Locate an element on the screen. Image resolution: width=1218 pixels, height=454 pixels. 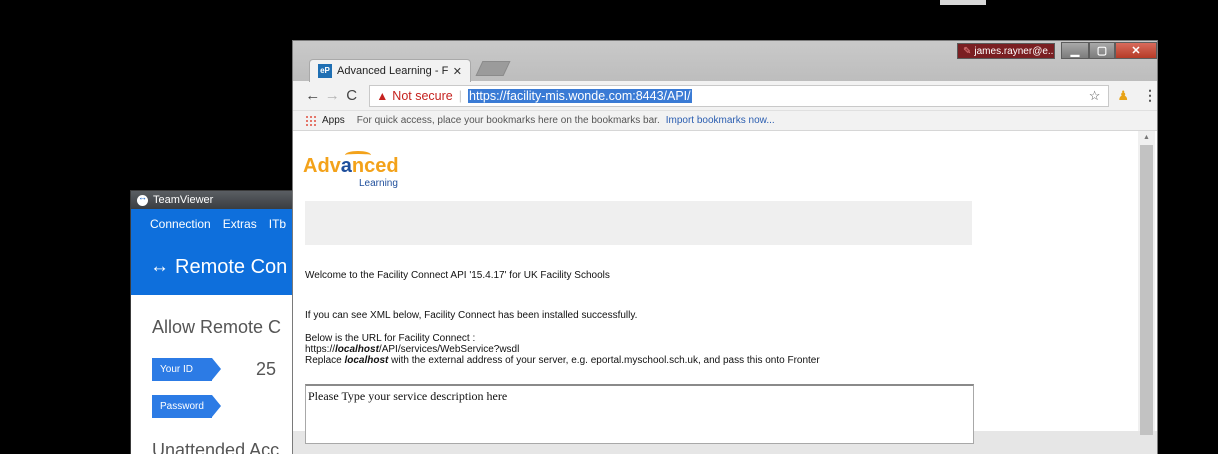
profile-icon: ✎ is located at coordinates (967, 51).